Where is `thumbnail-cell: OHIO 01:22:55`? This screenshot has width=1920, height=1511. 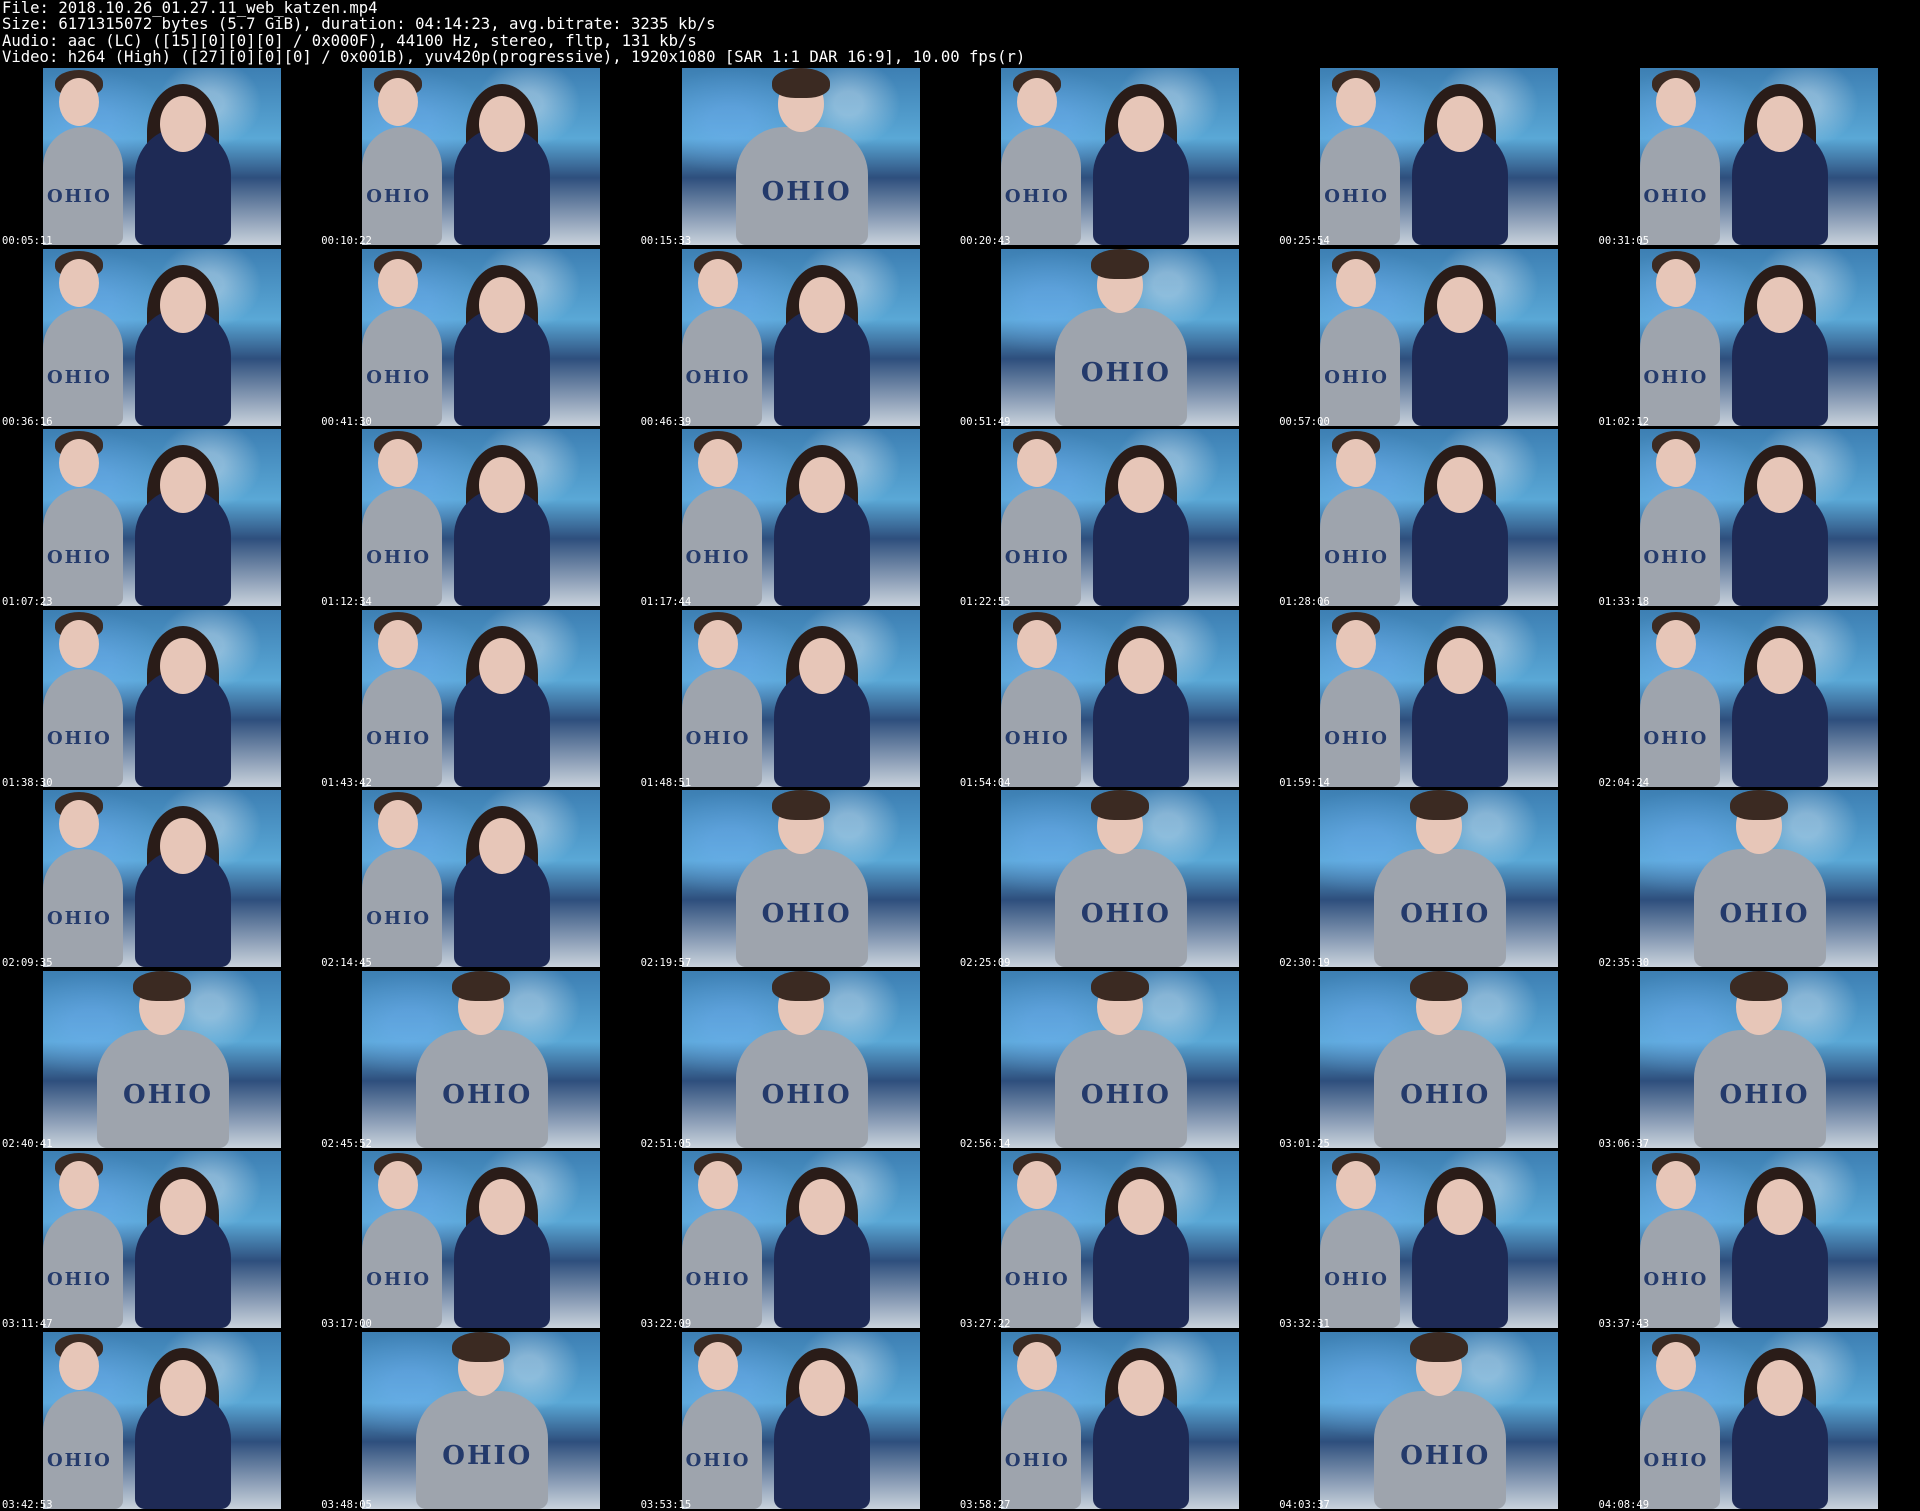
thumbnail-cell: OHIO 01:22:55 is located at coordinates (1117, 518).